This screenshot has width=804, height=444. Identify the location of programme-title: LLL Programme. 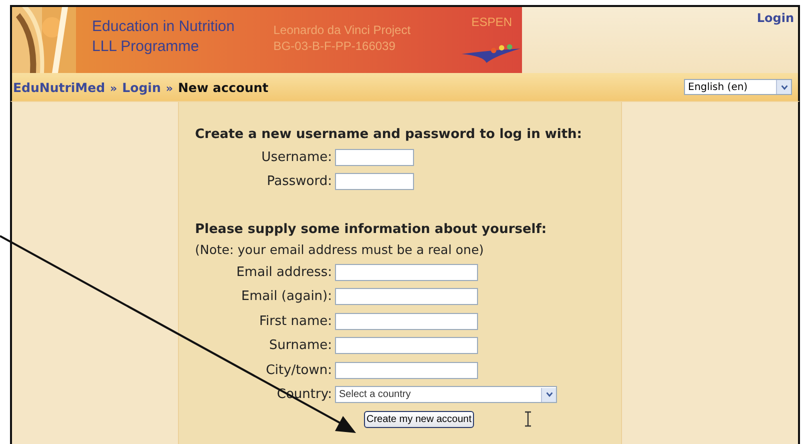
(146, 47).